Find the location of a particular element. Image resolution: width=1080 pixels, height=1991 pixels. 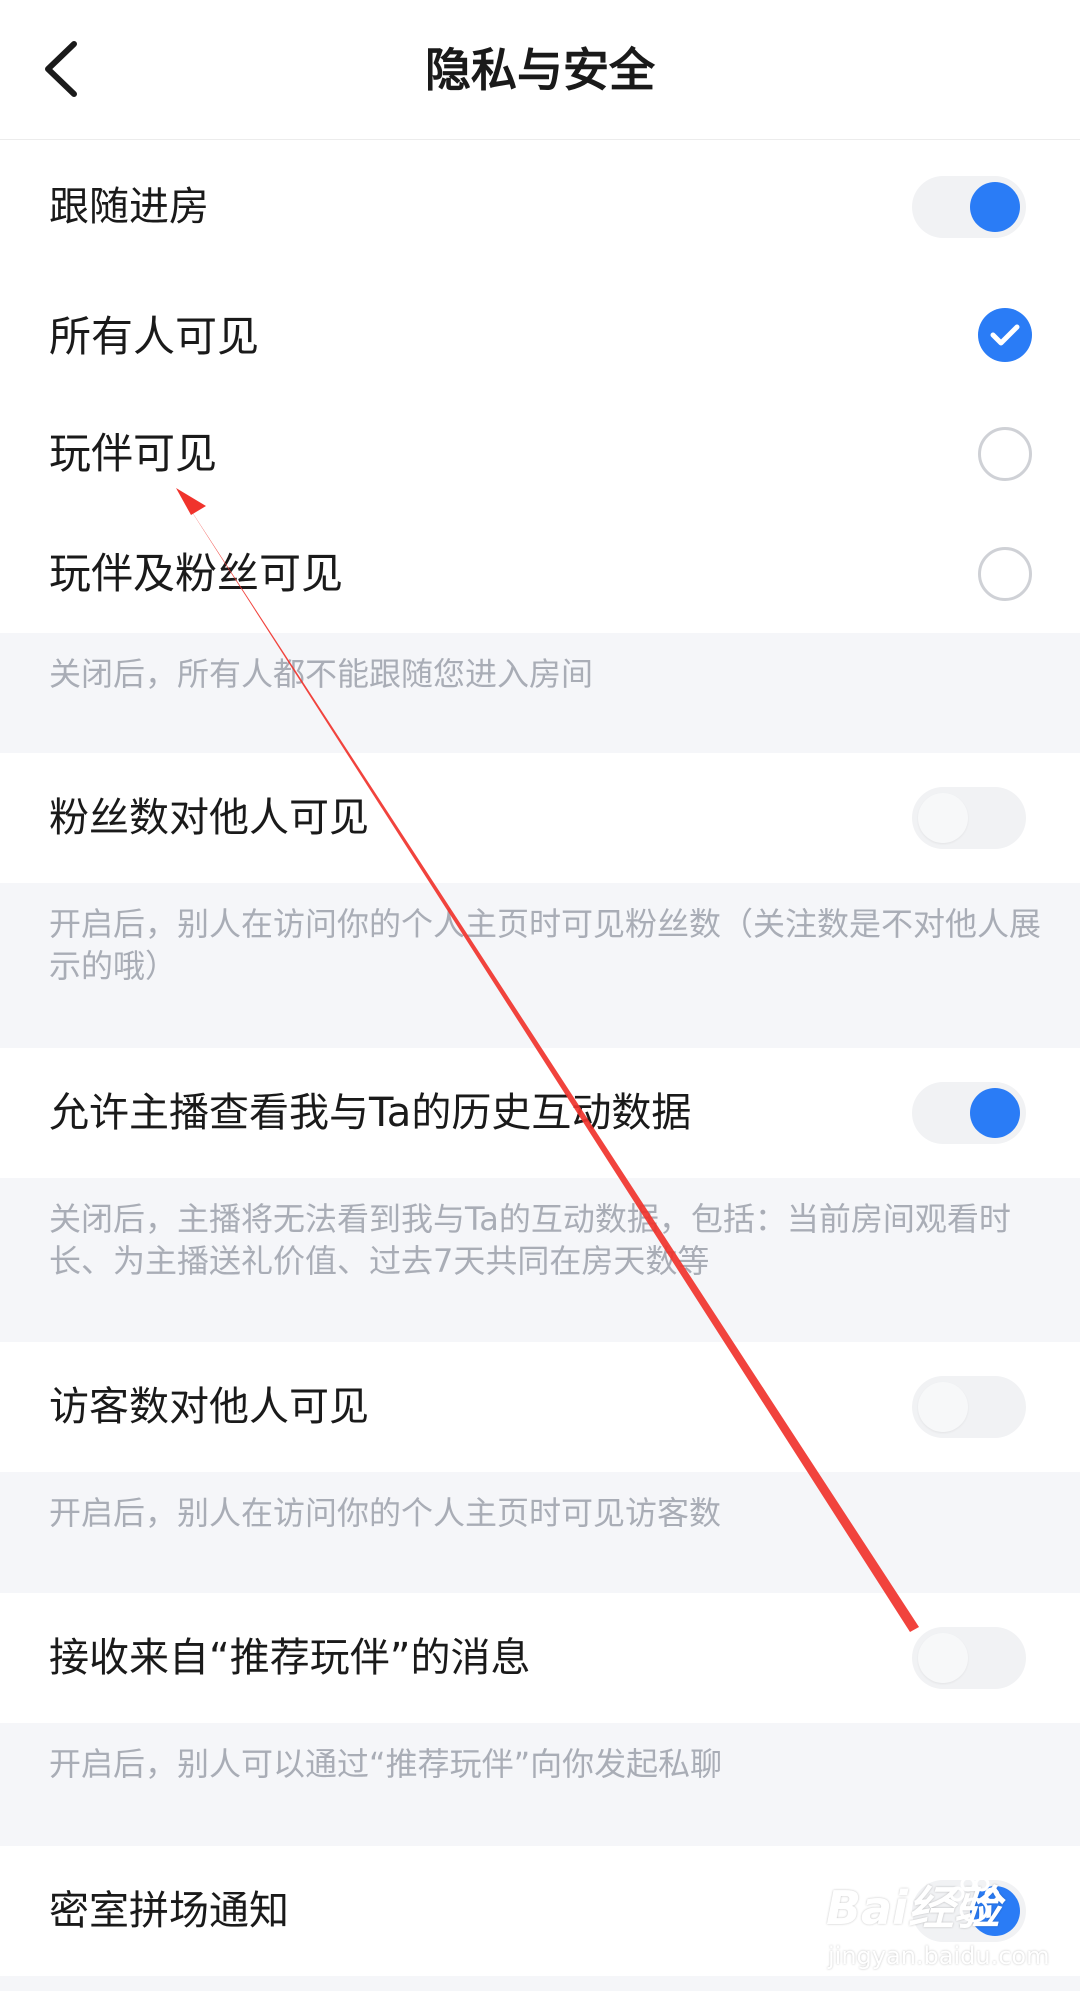

history-interaction-toggle is located at coordinates (969, 1113).